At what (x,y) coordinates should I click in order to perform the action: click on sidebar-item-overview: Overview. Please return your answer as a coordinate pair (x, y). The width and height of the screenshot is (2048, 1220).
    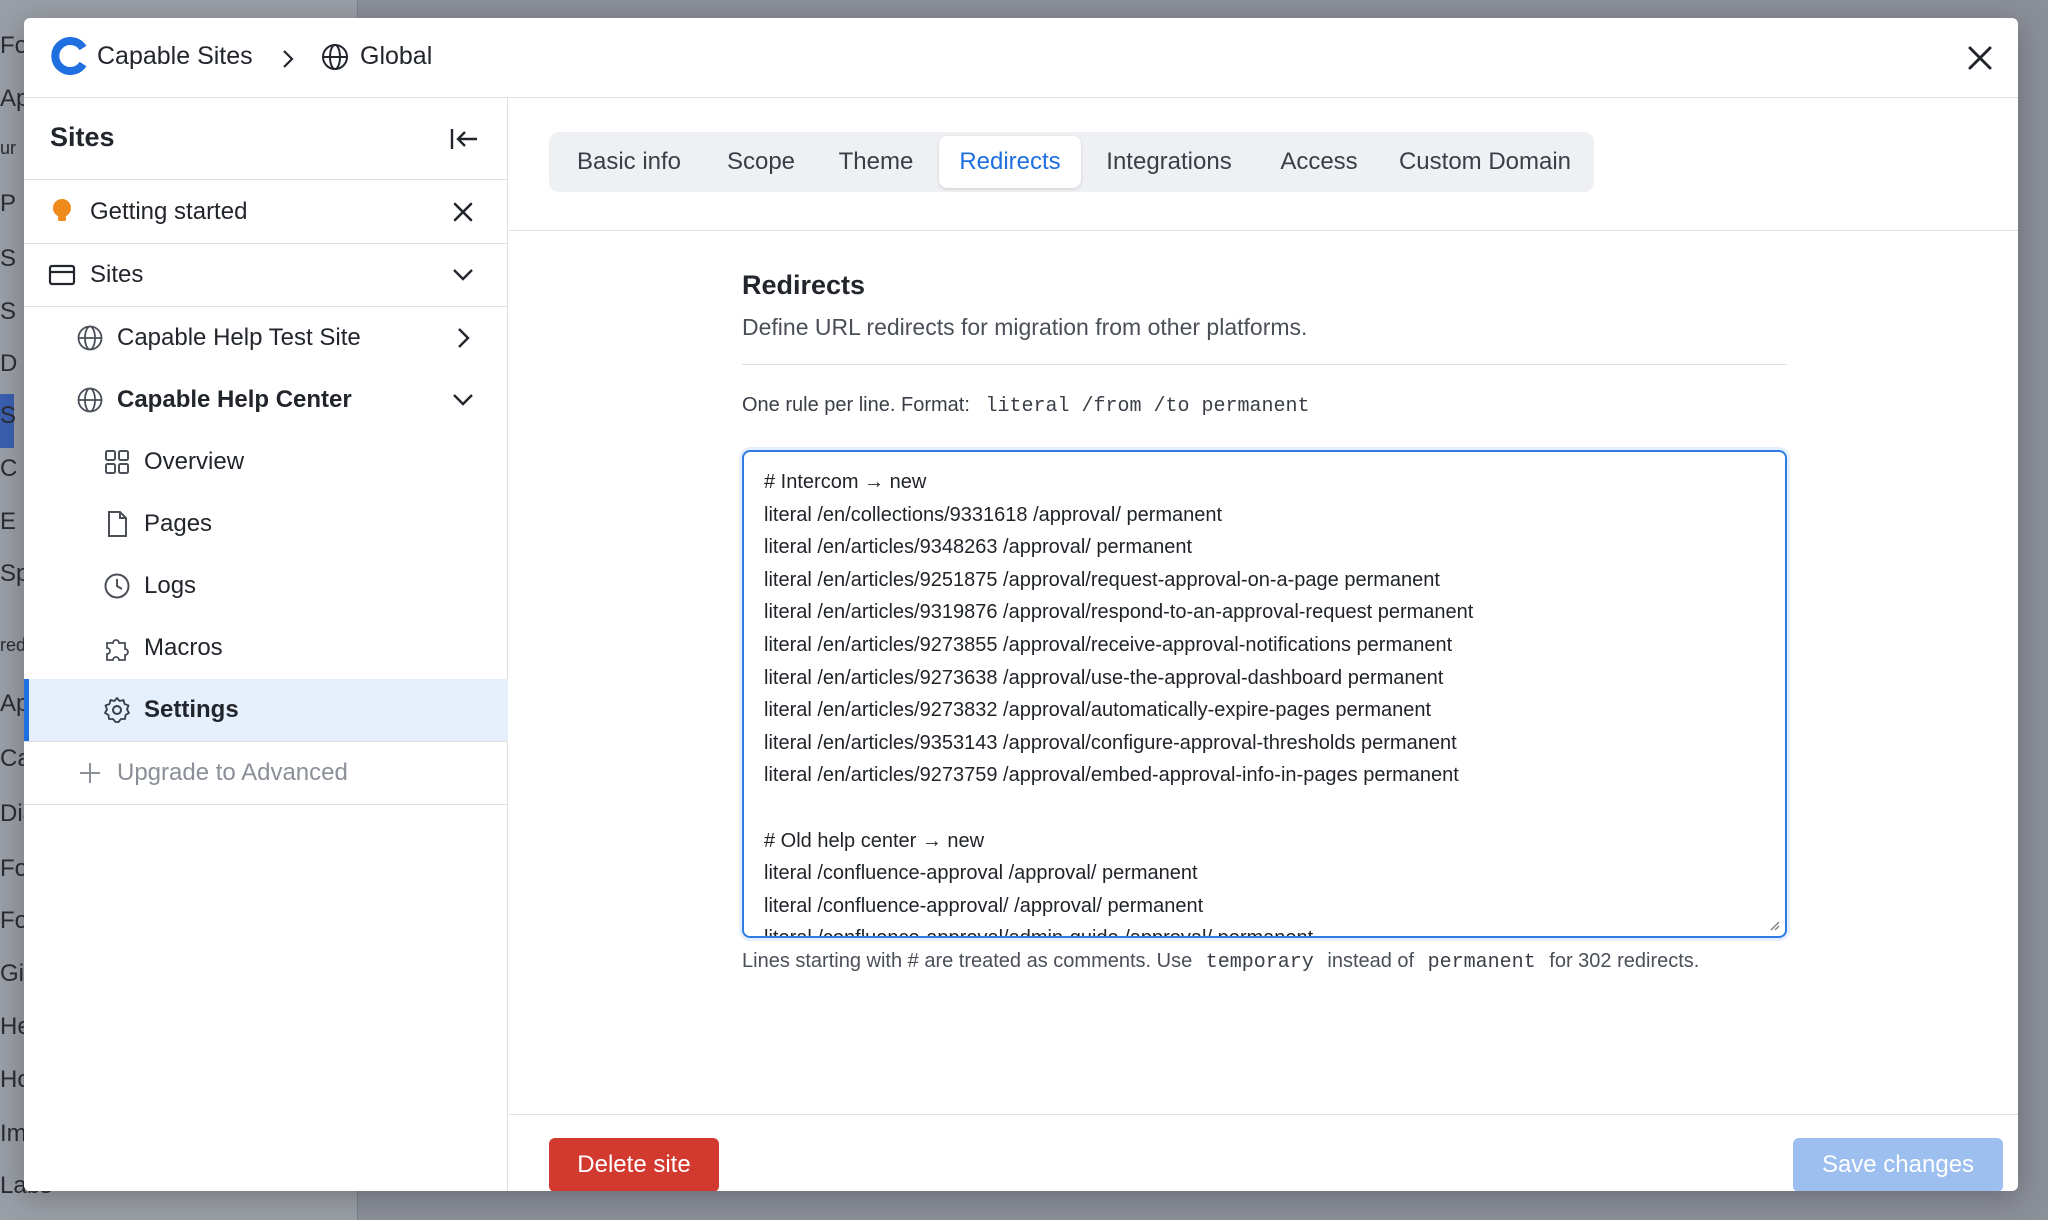
    Looking at the image, I should click on (266, 462).